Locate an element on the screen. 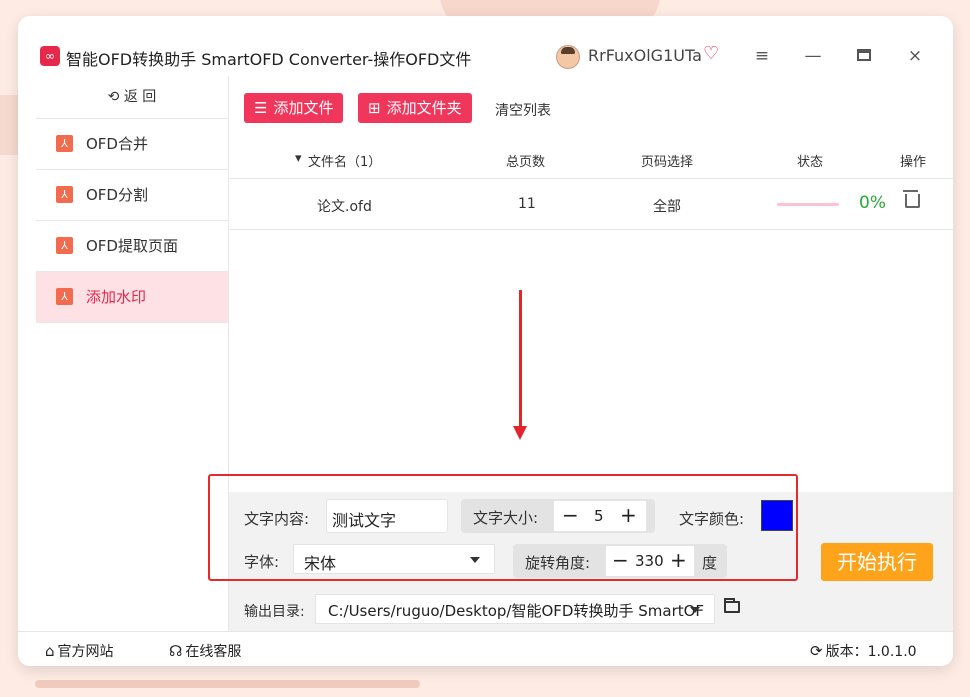  maximize-icon is located at coordinates (864, 55).